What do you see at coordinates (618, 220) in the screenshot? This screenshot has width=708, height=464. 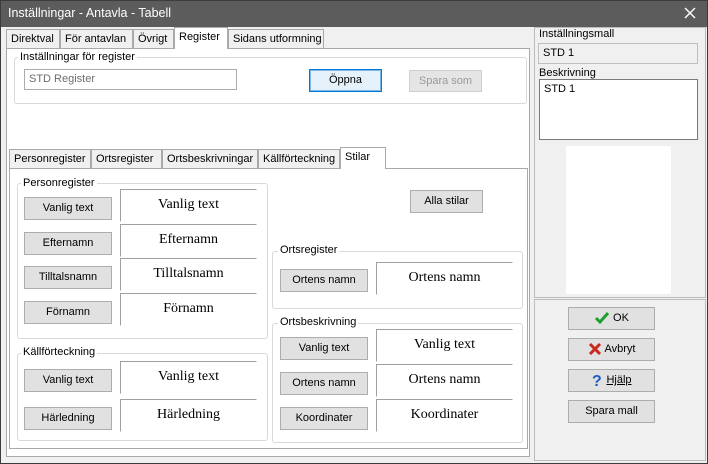 I see `preview-area` at bounding box center [618, 220].